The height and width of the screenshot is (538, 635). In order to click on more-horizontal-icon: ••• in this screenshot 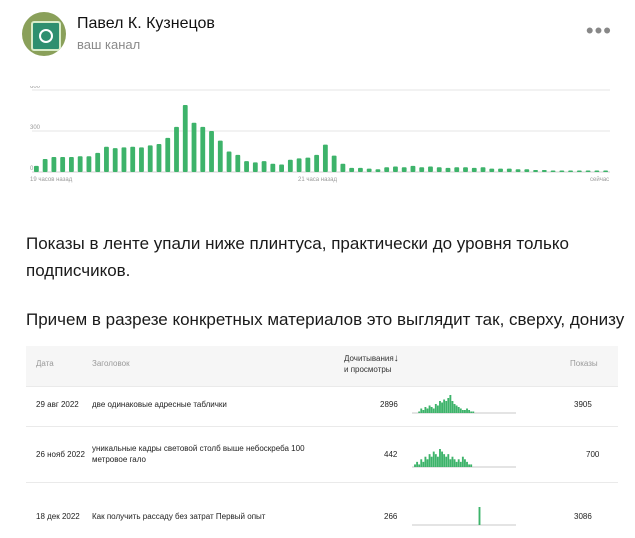, I will do `click(599, 31)`.